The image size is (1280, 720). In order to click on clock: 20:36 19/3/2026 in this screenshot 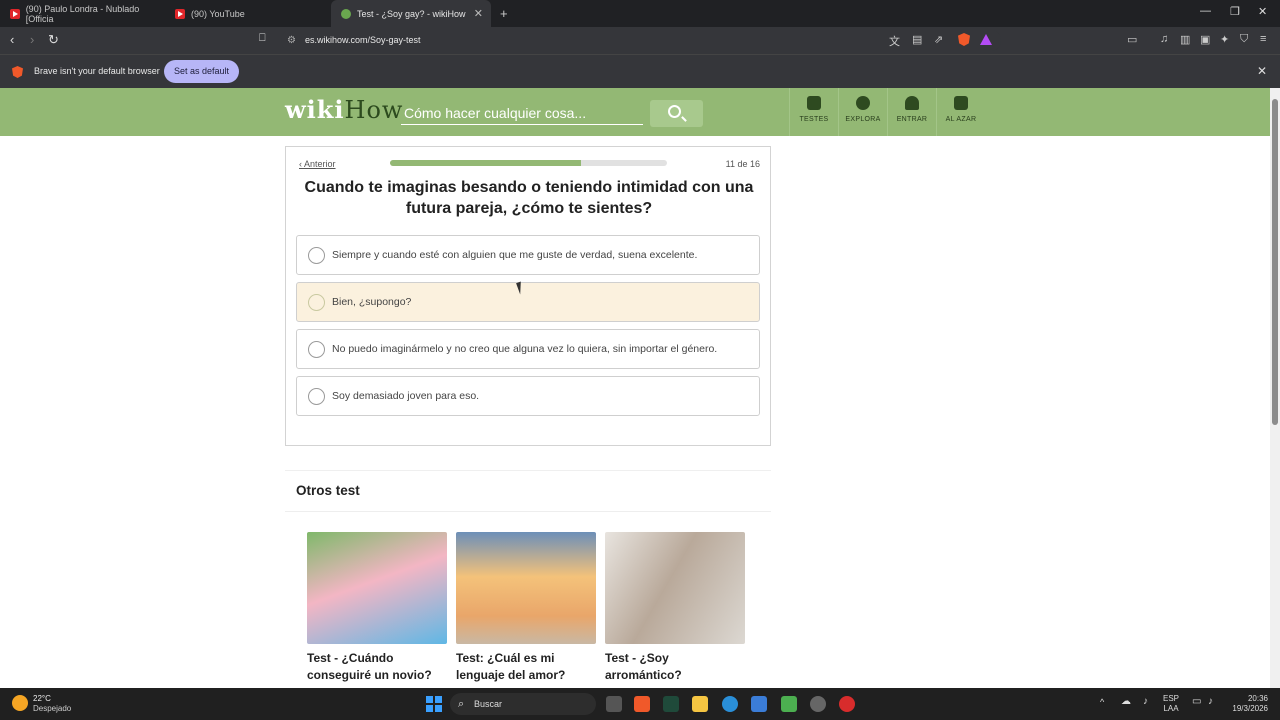, I will do `click(1248, 704)`.